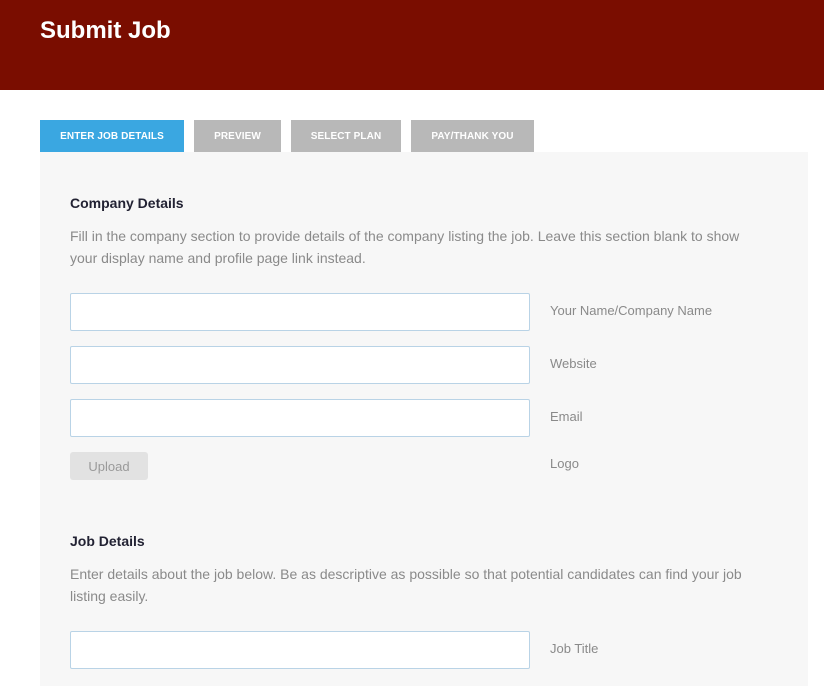 This screenshot has height=686, width=824. Describe the element at coordinates (300, 418) in the screenshot. I see `email-input` at that location.